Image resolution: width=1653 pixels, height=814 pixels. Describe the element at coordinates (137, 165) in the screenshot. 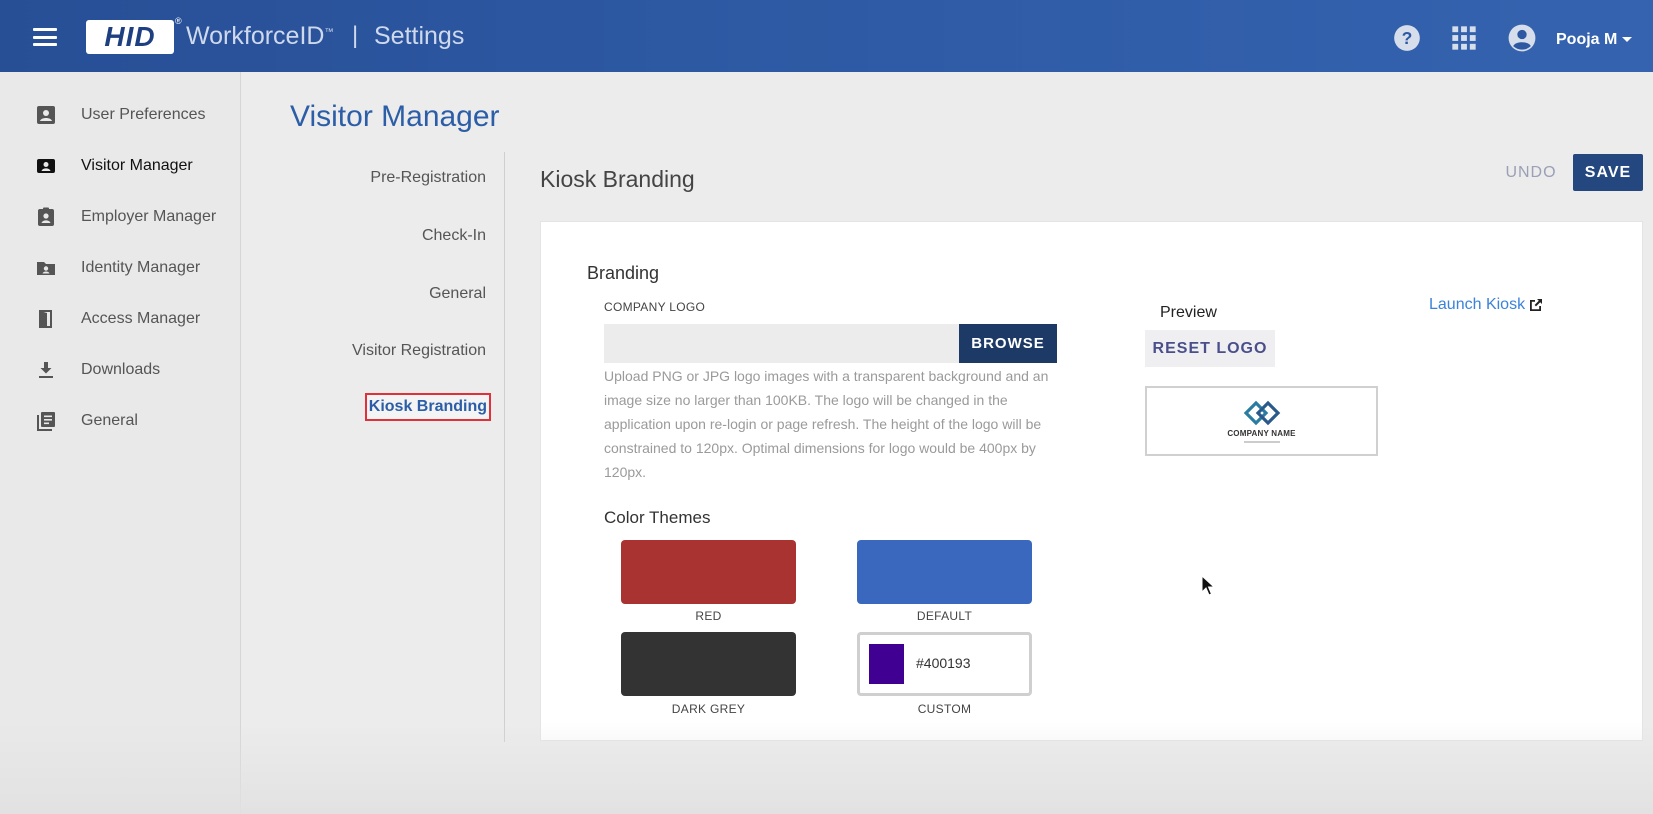

I see `sidebar-item-label: Visitor Manager` at that location.